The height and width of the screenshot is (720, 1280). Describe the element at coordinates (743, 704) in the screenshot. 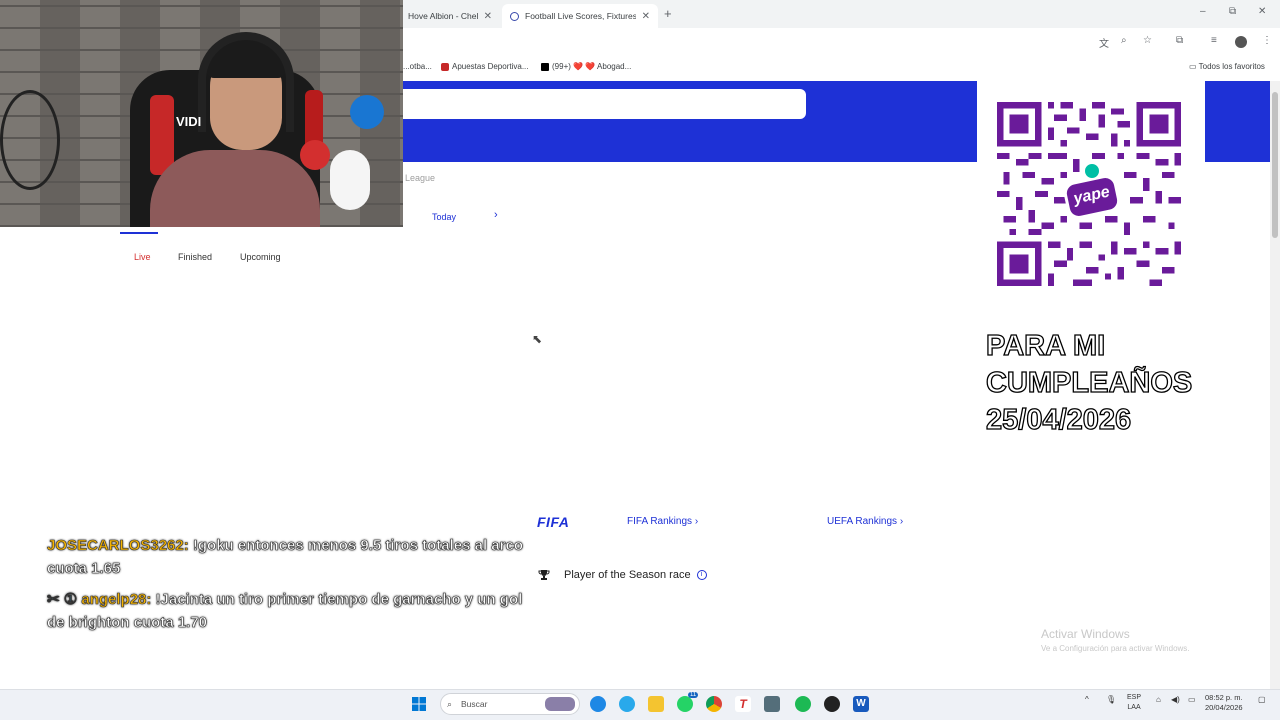

I see `text-app-icon: T` at that location.